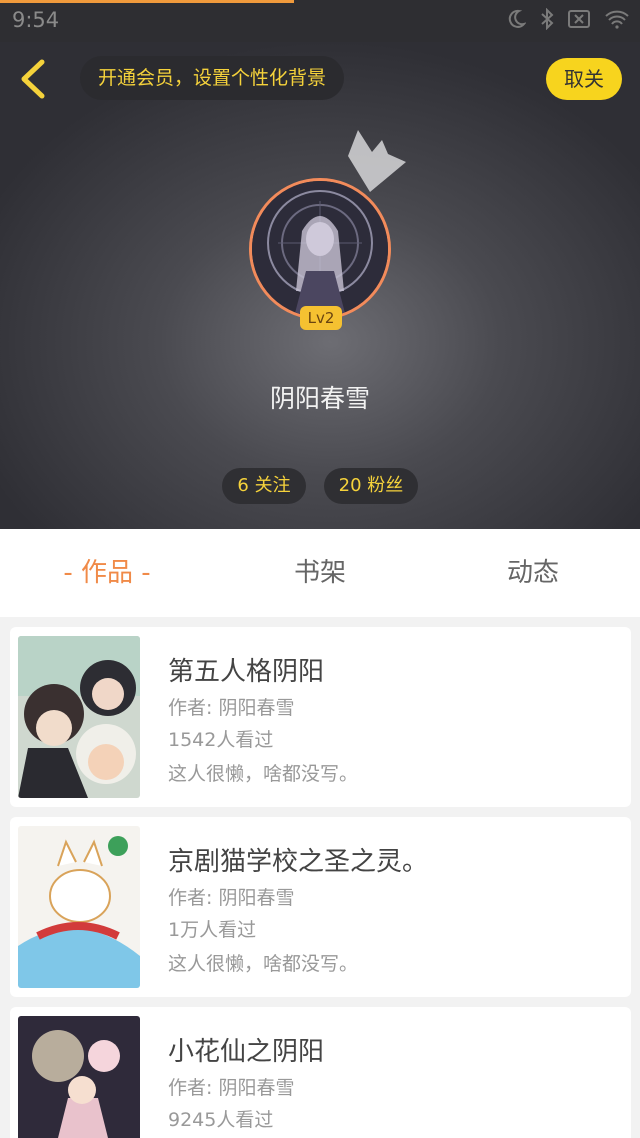  I want to click on level-badge: Lv2, so click(321, 318).